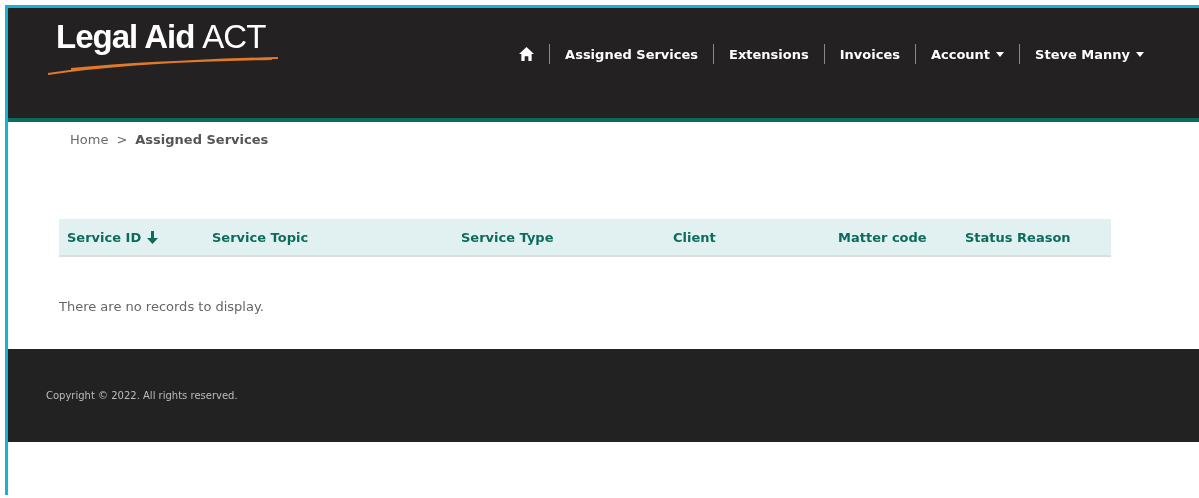 The width and height of the screenshot is (1199, 498). I want to click on logo: Legal Aid ACT, so click(166, 37).